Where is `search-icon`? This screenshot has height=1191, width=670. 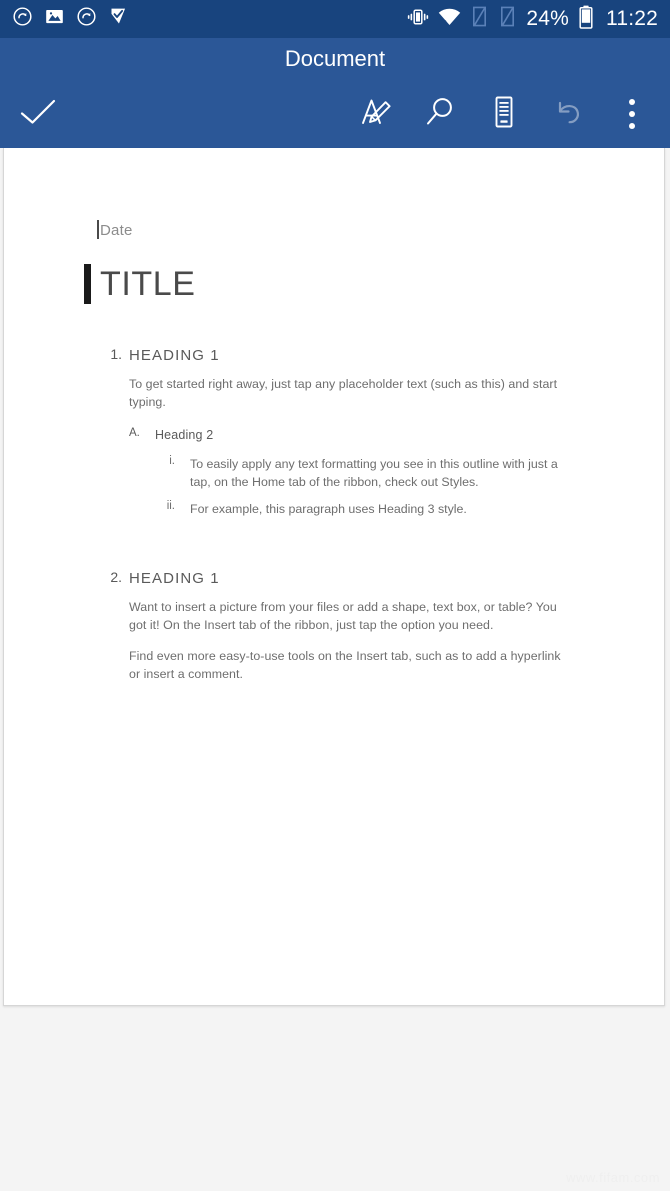 search-icon is located at coordinates (440, 114).